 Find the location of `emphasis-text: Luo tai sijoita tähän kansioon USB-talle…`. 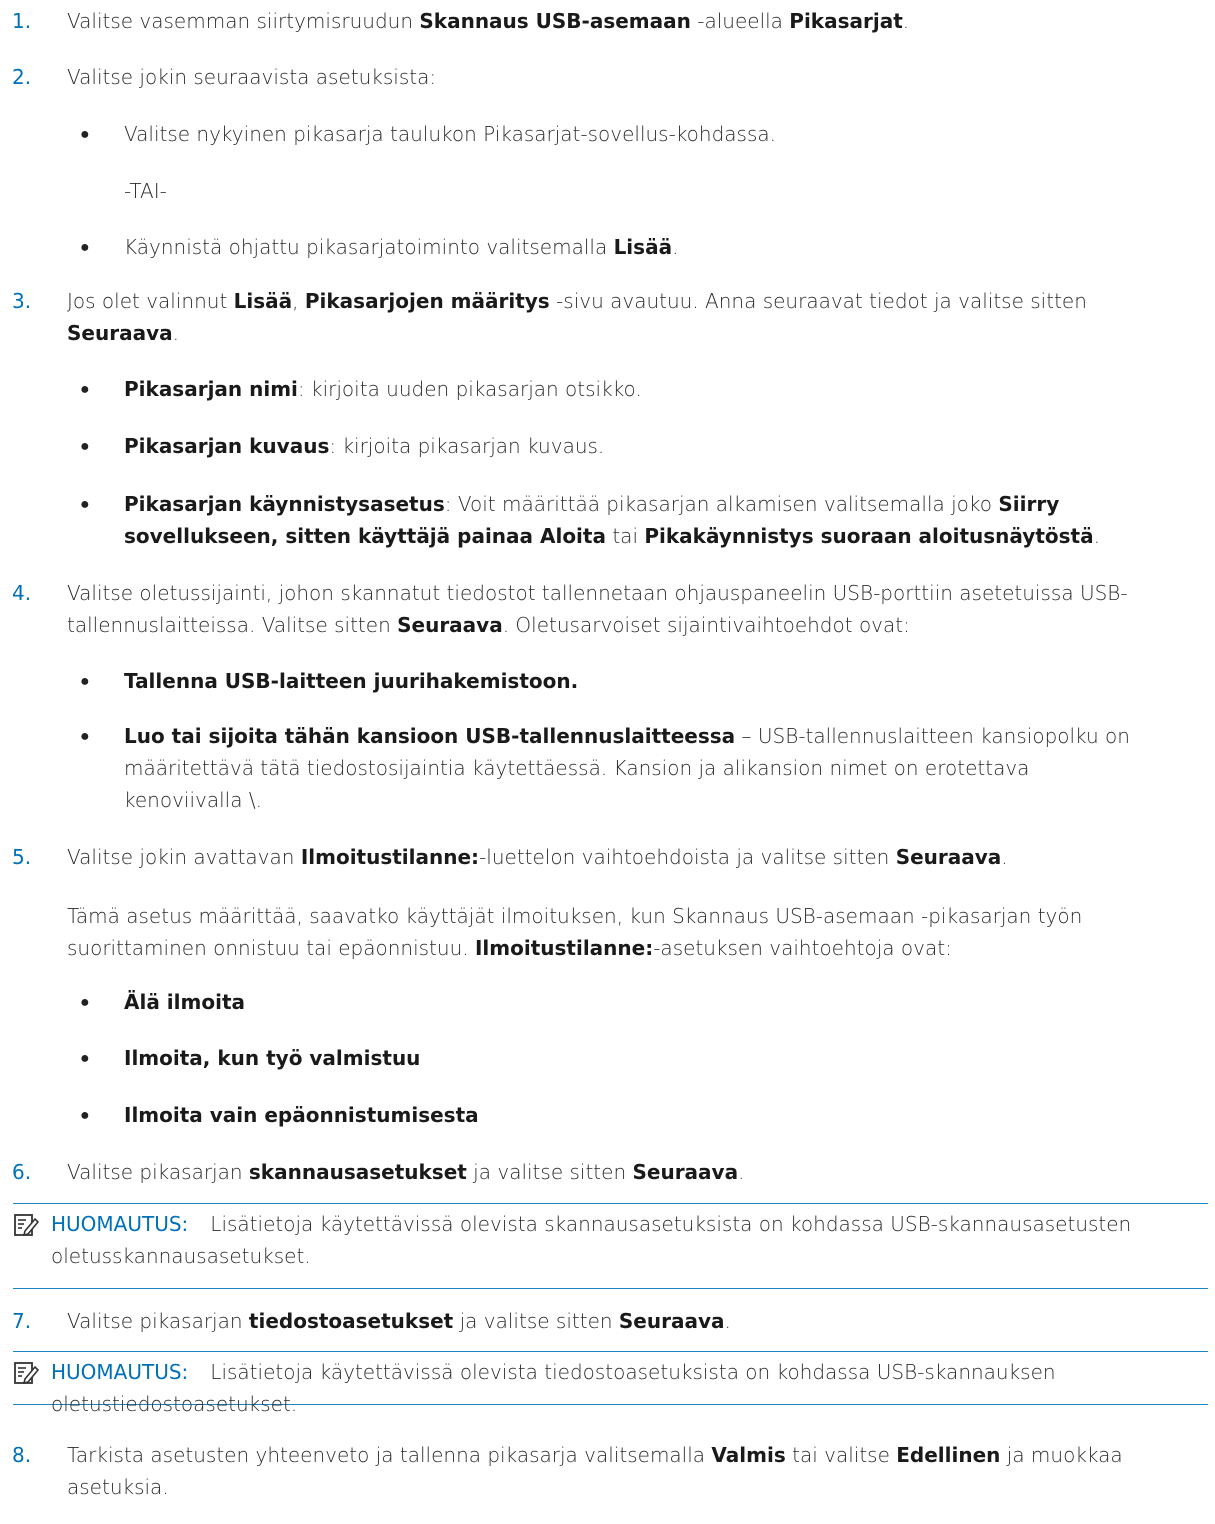

emphasis-text: Luo tai sijoita tähän kansioon USB-talle… is located at coordinates (430, 736).